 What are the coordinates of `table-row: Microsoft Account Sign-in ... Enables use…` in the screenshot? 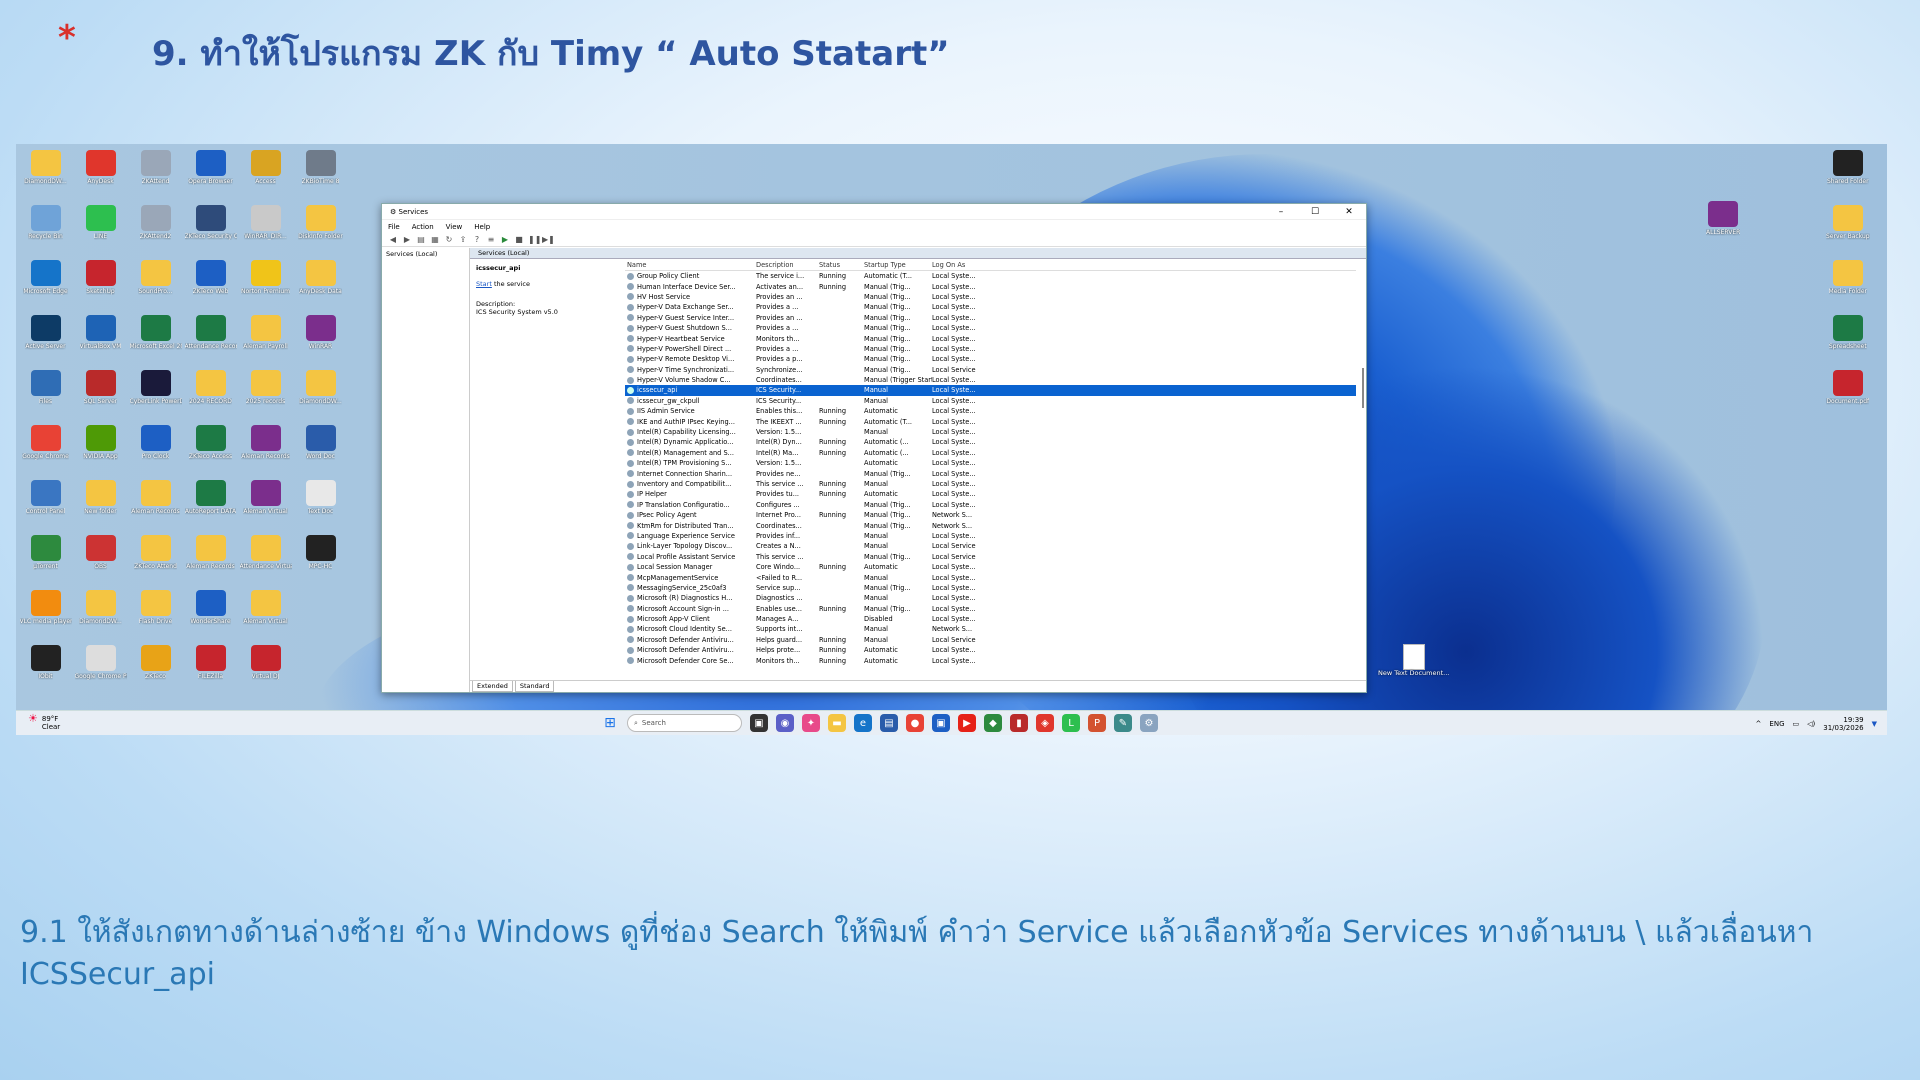 It's located at (990, 609).